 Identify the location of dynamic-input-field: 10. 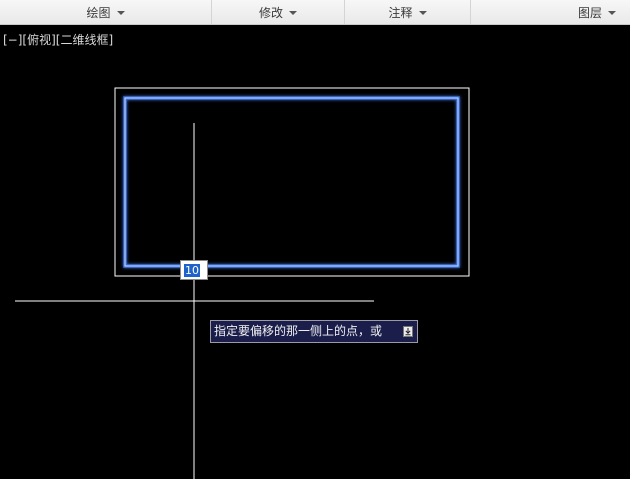
(194, 270).